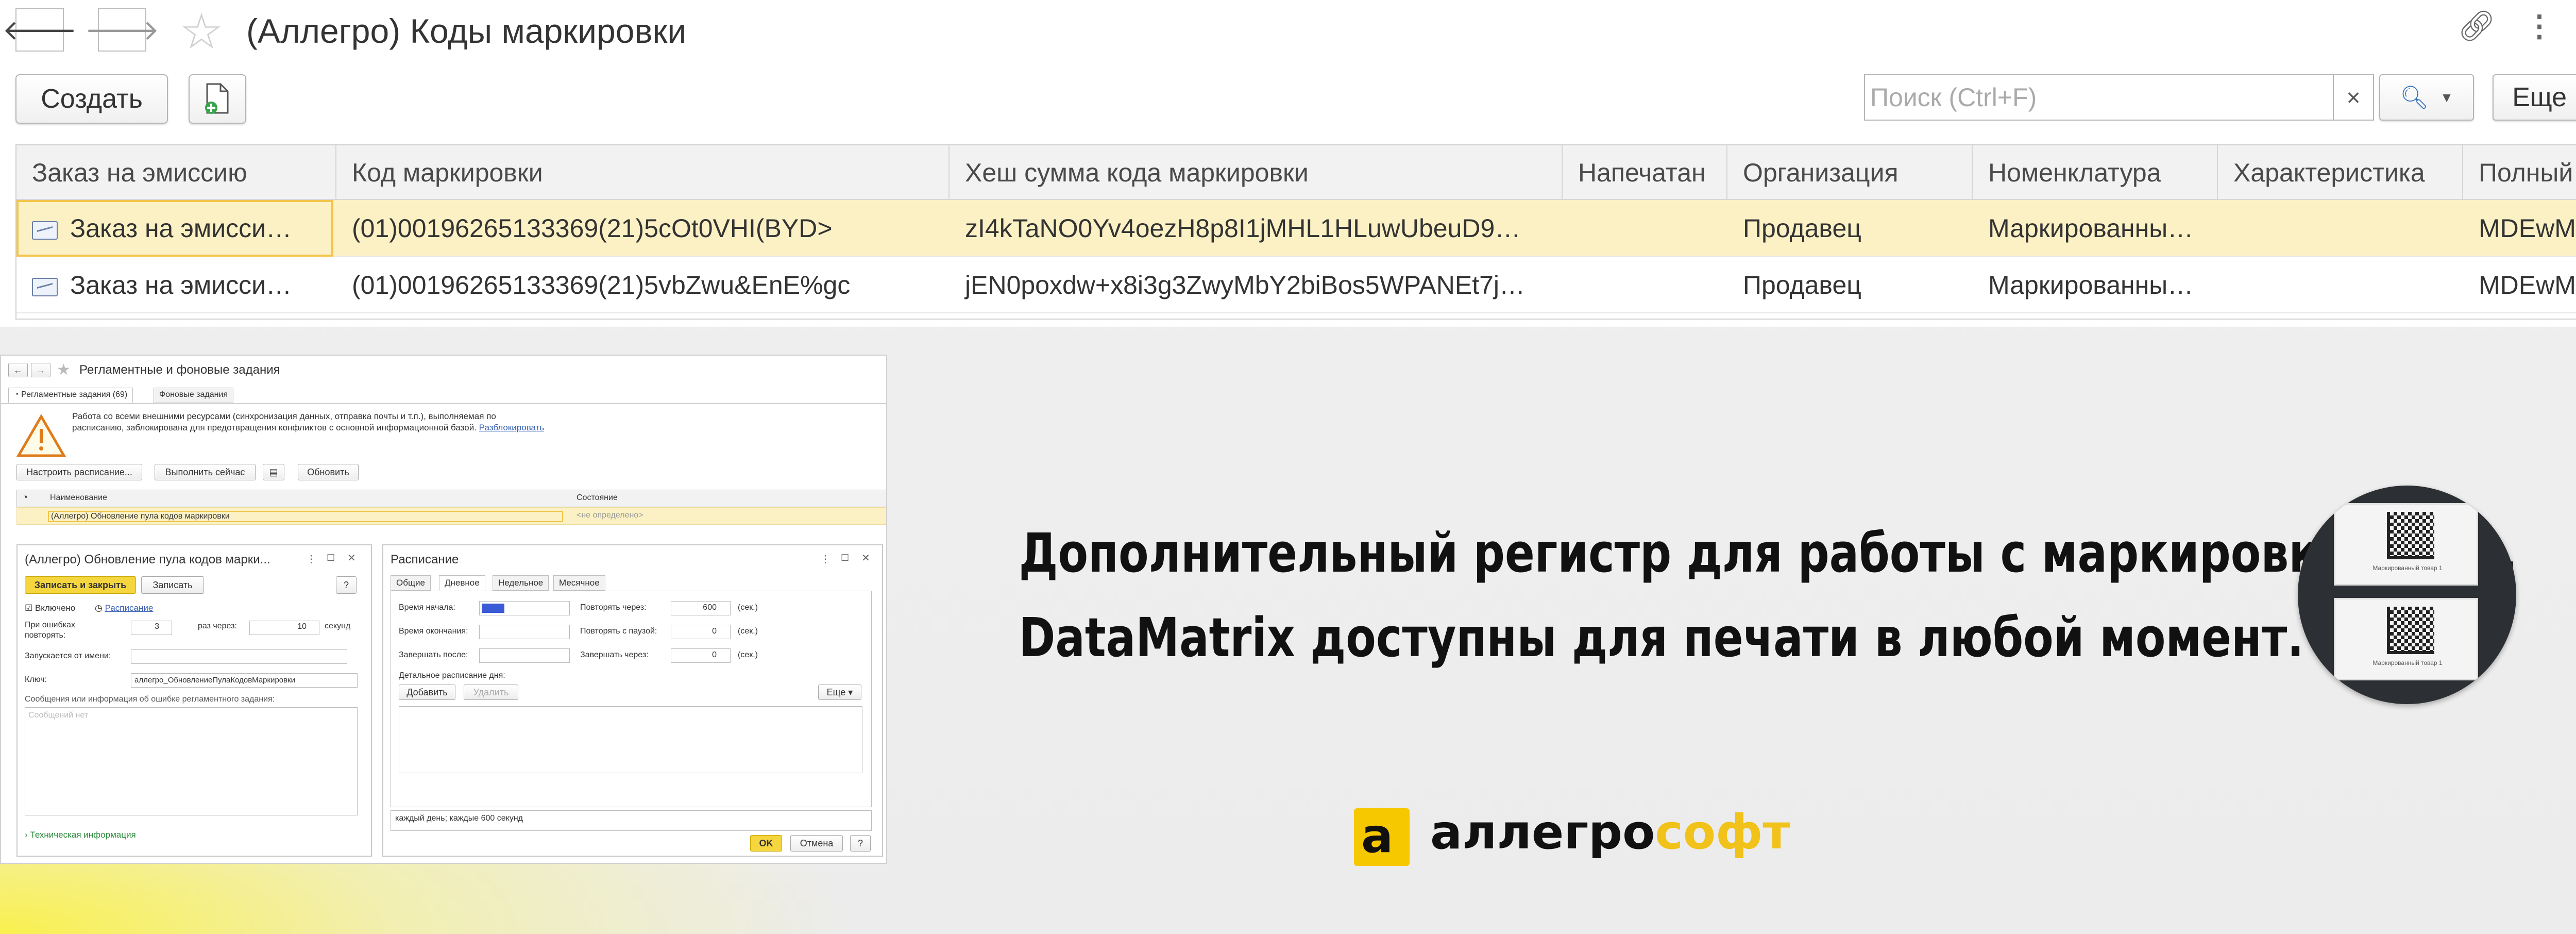 This screenshot has height=934, width=2576. Describe the element at coordinates (427, 692) in the screenshot. I see `add-button: Добавить` at that location.